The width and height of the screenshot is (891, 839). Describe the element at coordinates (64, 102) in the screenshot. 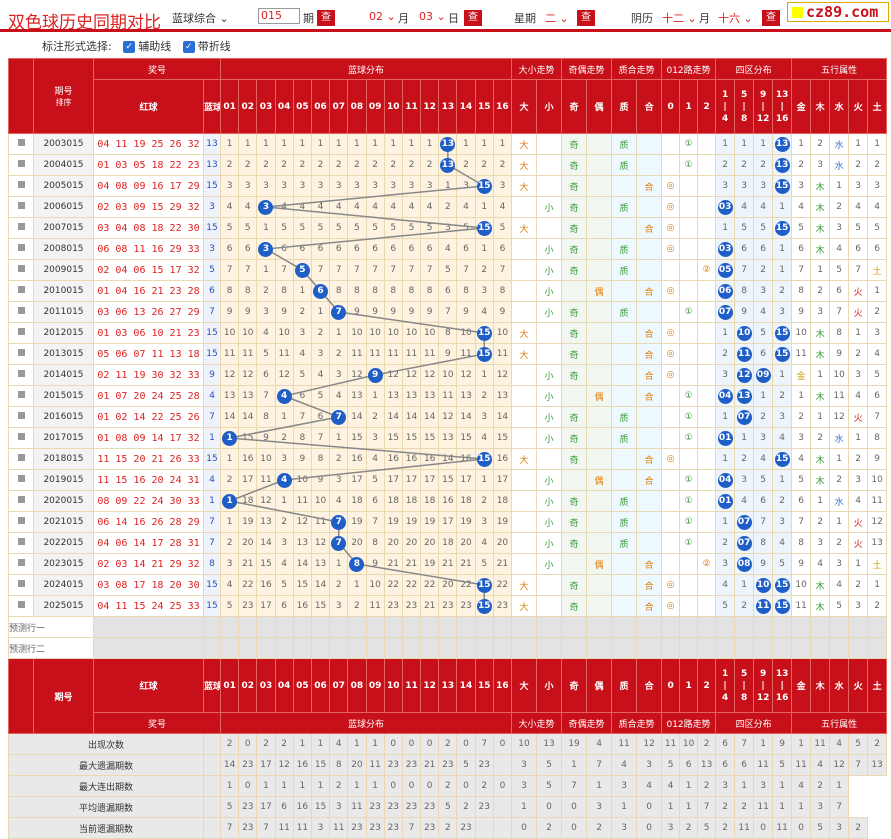

I see `sort-button: 排序` at that location.